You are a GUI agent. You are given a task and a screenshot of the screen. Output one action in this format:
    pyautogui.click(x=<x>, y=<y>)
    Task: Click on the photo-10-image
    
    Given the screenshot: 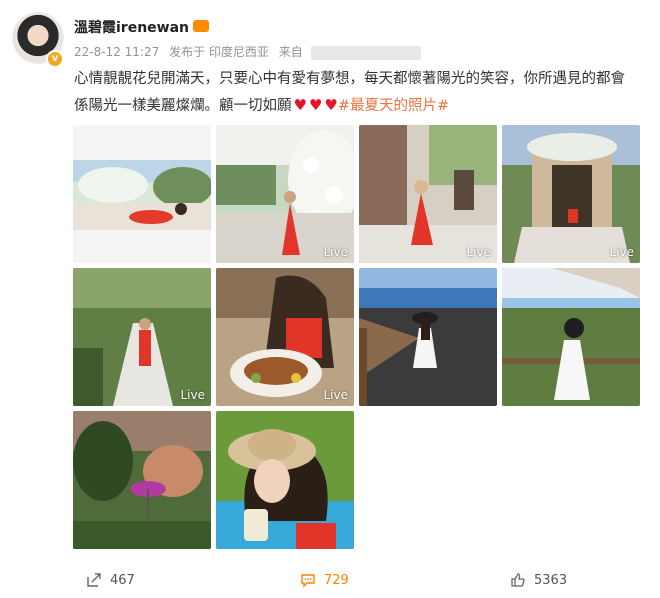 What is the action you would take?
    pyautogui.click(x=285, y=480)
    